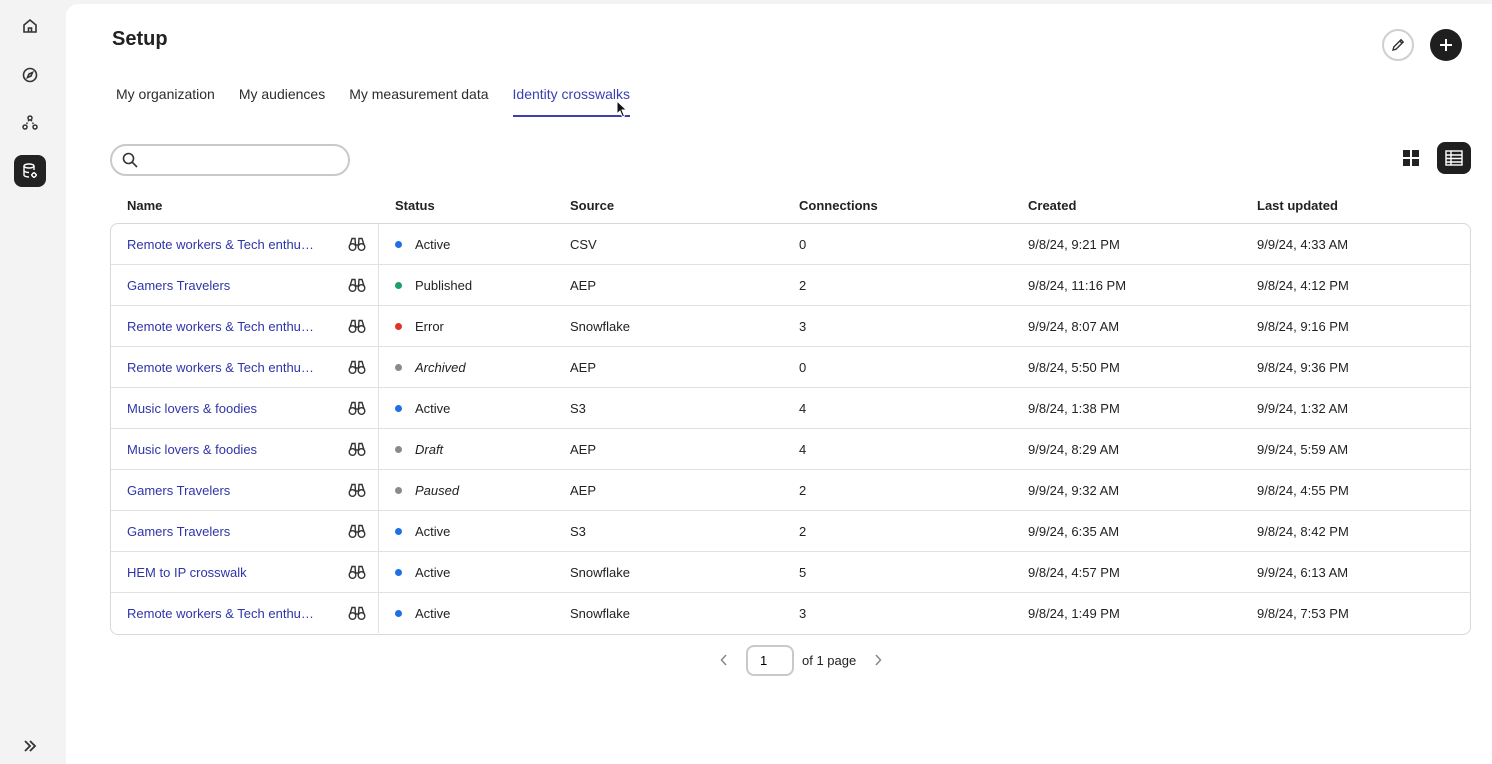 This screenshot has width=1492, height=764. Describe the element at coordinates (578, 408) in the screenshot. I see `source-cell: S3` at that location.